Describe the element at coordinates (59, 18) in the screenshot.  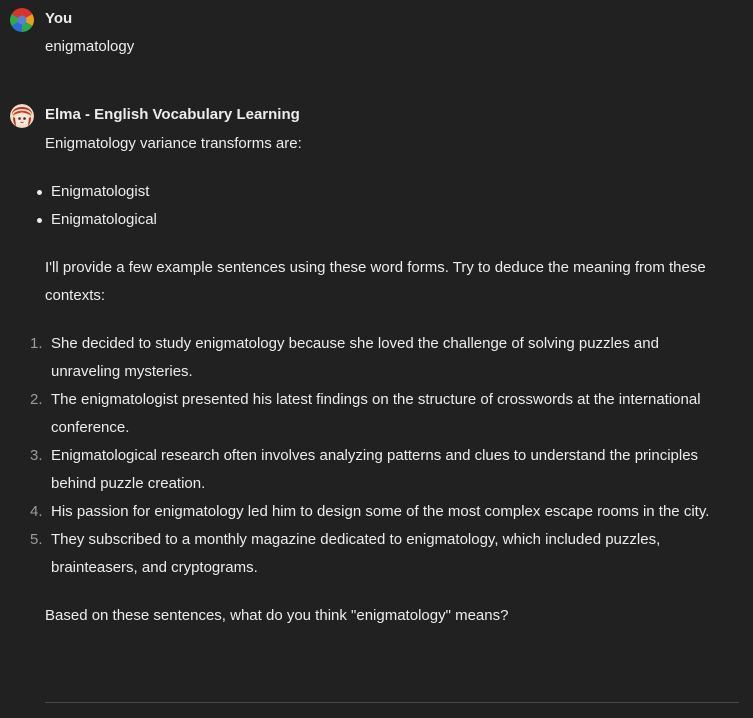
I see `user-author-name: You` at that location.